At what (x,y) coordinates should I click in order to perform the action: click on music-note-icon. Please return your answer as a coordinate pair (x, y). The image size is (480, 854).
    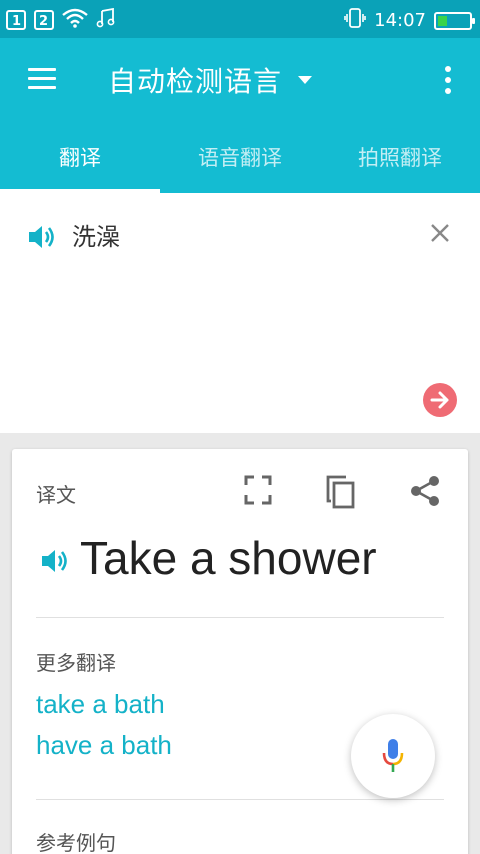
    Looking at the image, I should click on (106, 19).